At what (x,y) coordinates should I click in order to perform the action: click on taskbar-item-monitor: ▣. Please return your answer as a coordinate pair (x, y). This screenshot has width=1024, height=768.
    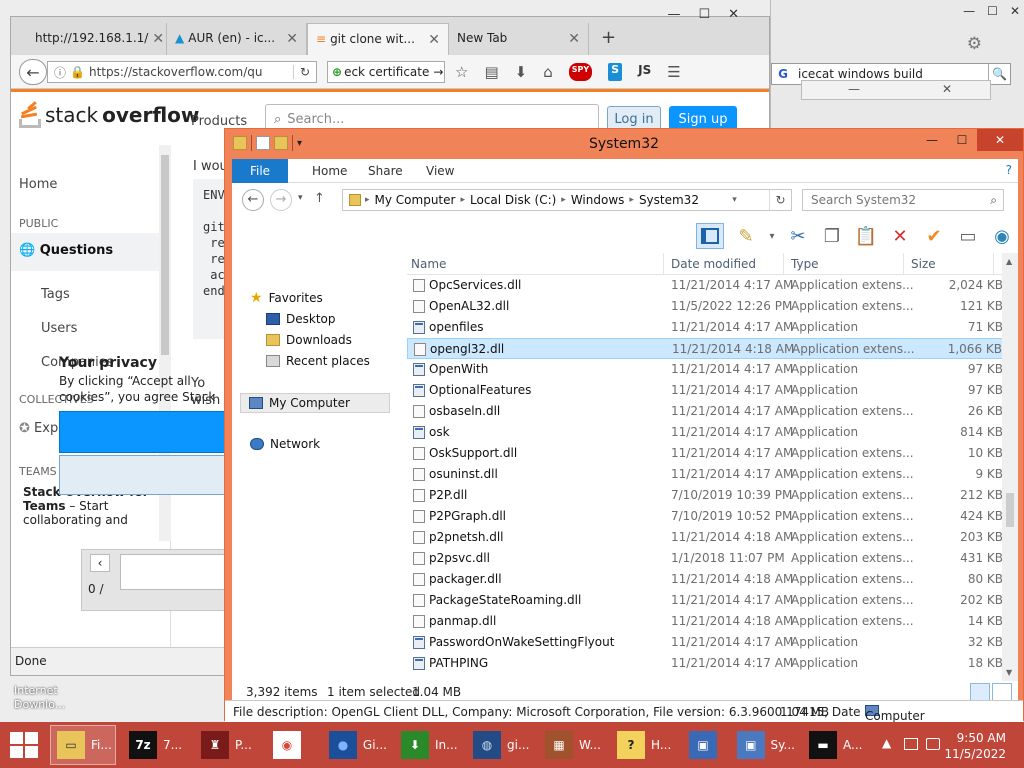
    Looking at the image, I should click on (705, 745).